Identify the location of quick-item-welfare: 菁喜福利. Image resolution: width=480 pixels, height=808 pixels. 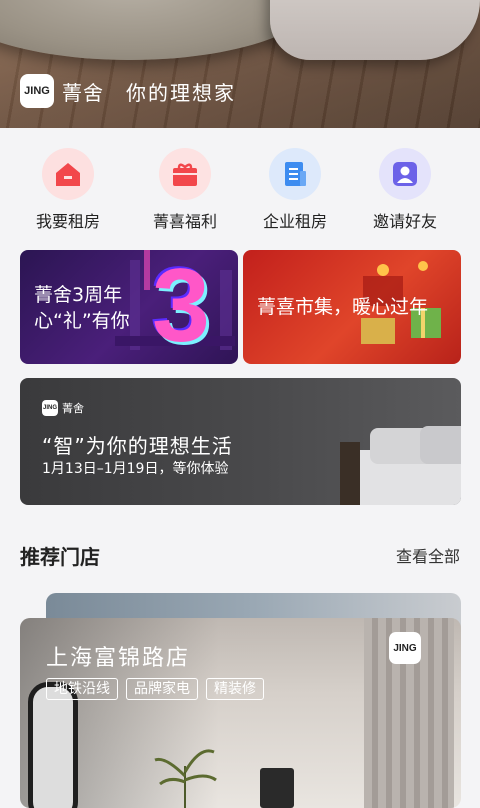
(185, 190).